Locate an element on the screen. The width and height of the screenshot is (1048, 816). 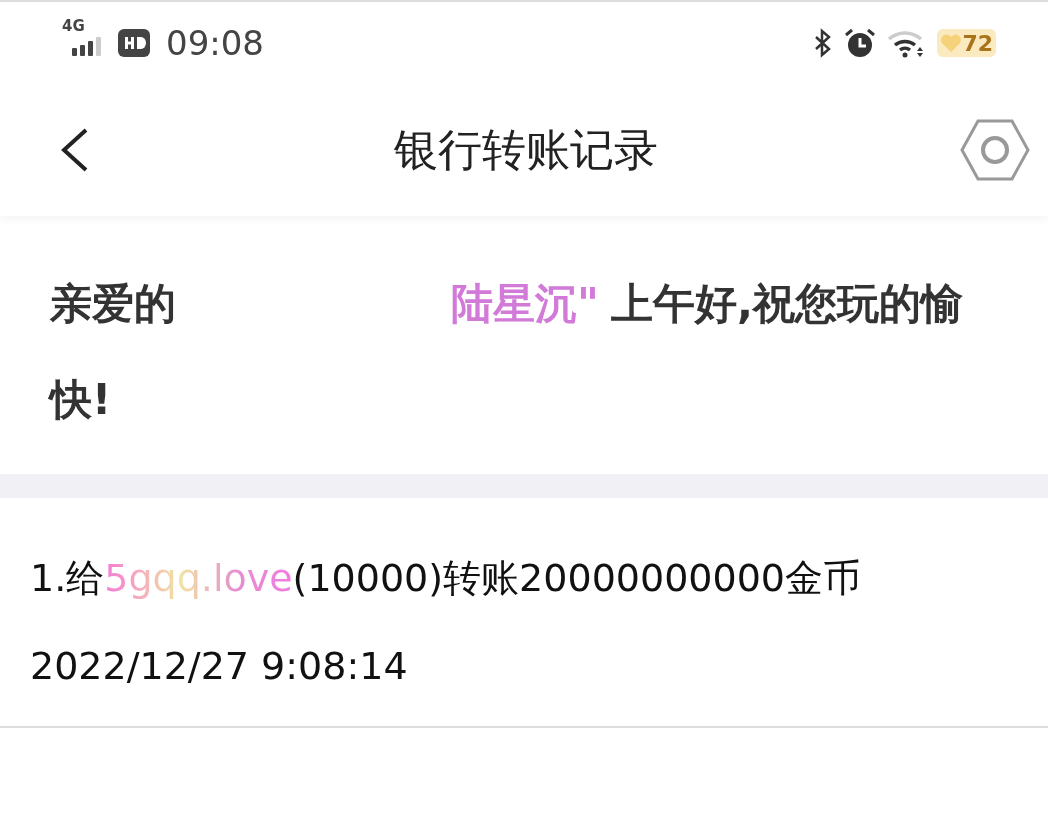
hd-icon is located at coordinates (134, 43).